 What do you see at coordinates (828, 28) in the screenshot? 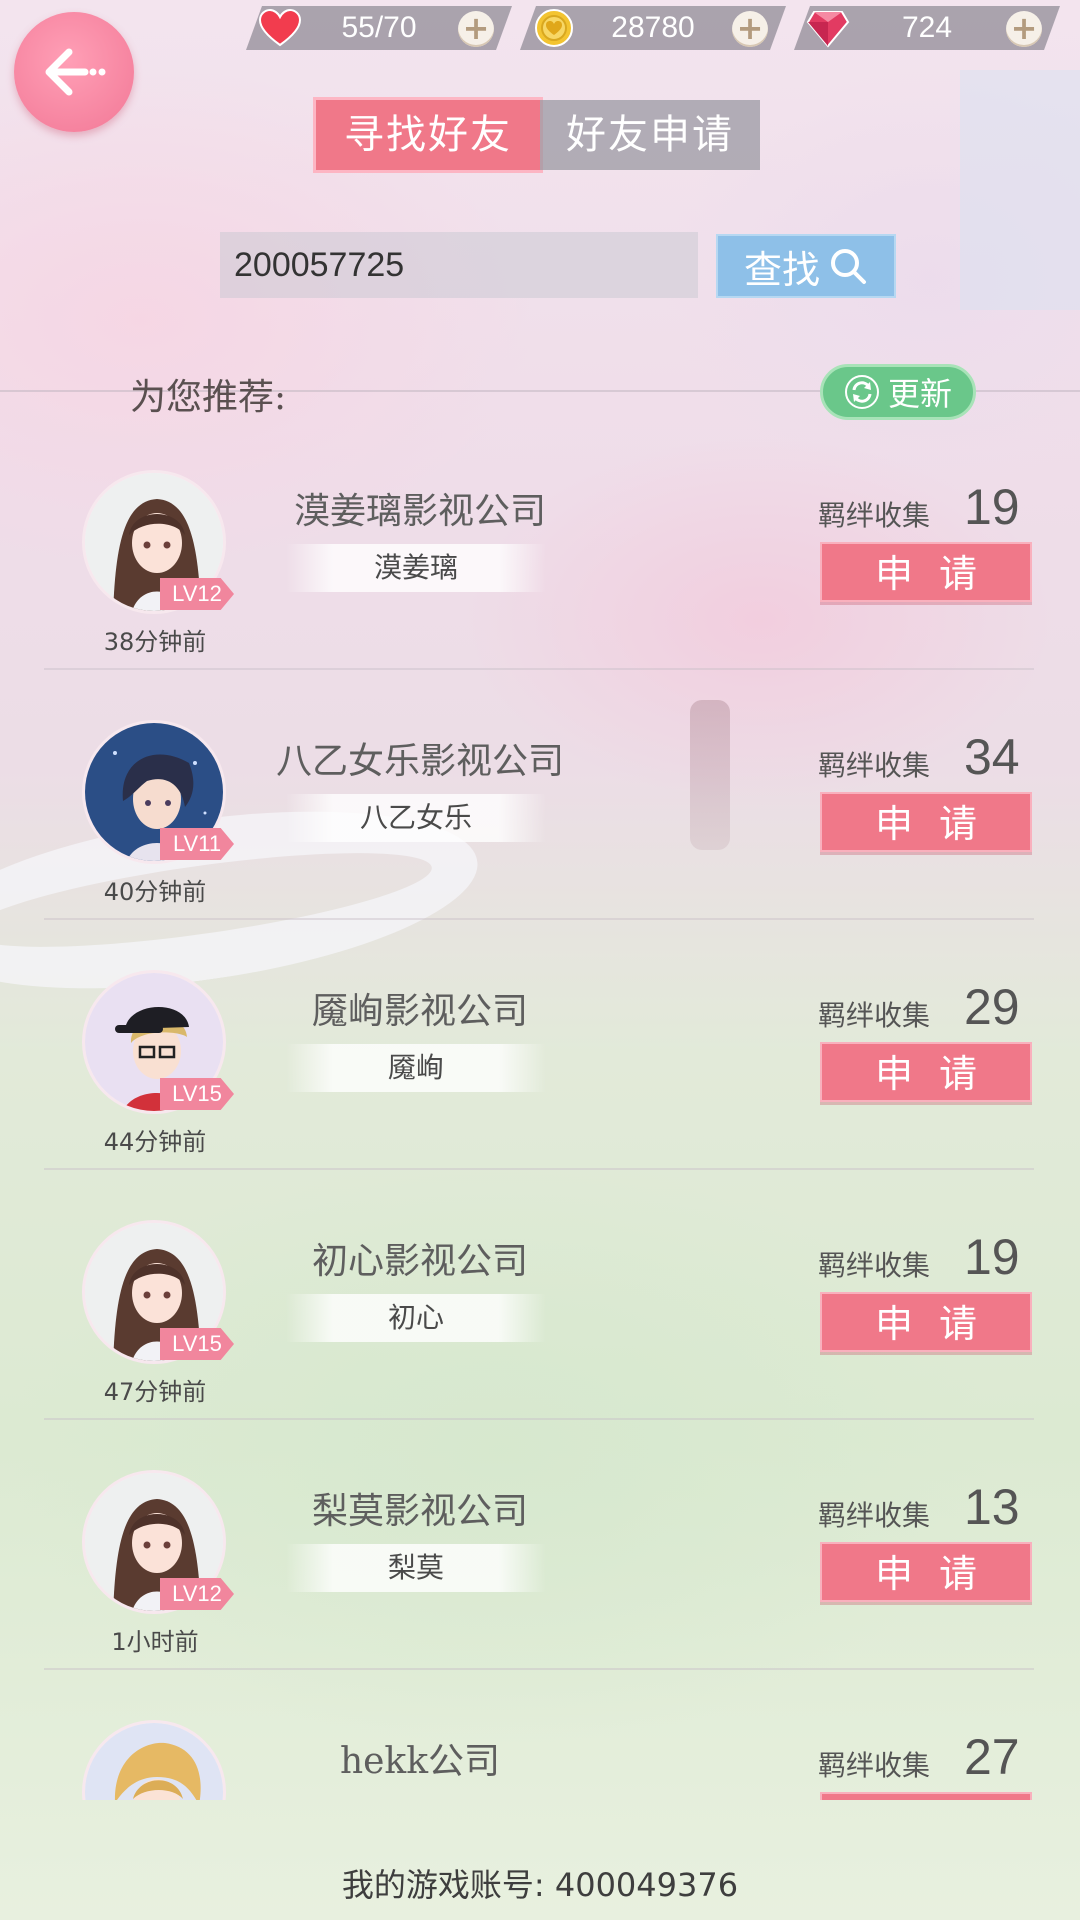
I see `diamond-icon` at bounding box center [828, 28].